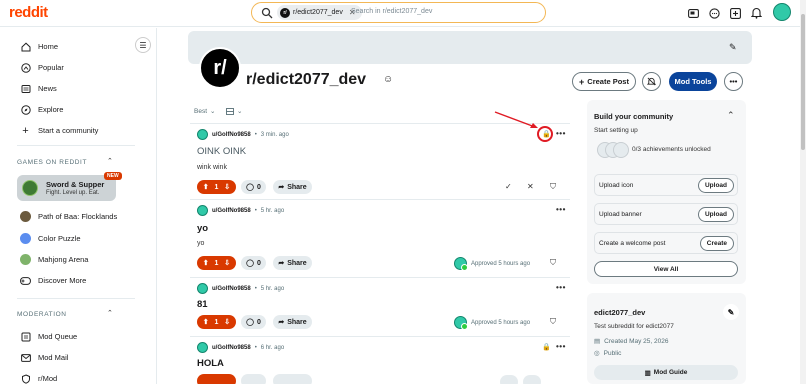 This screenshot has height=384, width=806. I want to click on create-icon, so click(735, 13).